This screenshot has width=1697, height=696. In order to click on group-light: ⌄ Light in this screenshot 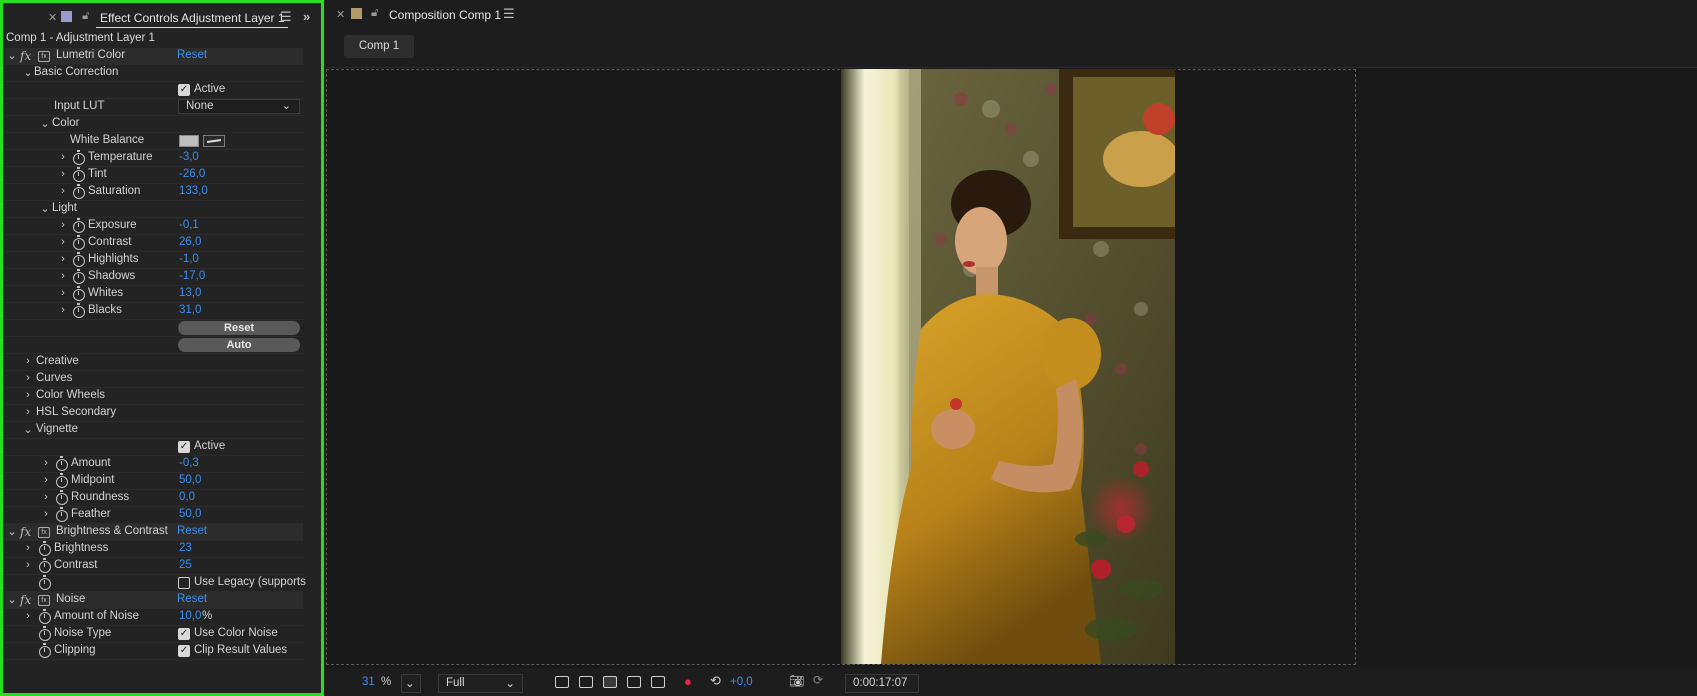, I will do `click(153, 209)`.